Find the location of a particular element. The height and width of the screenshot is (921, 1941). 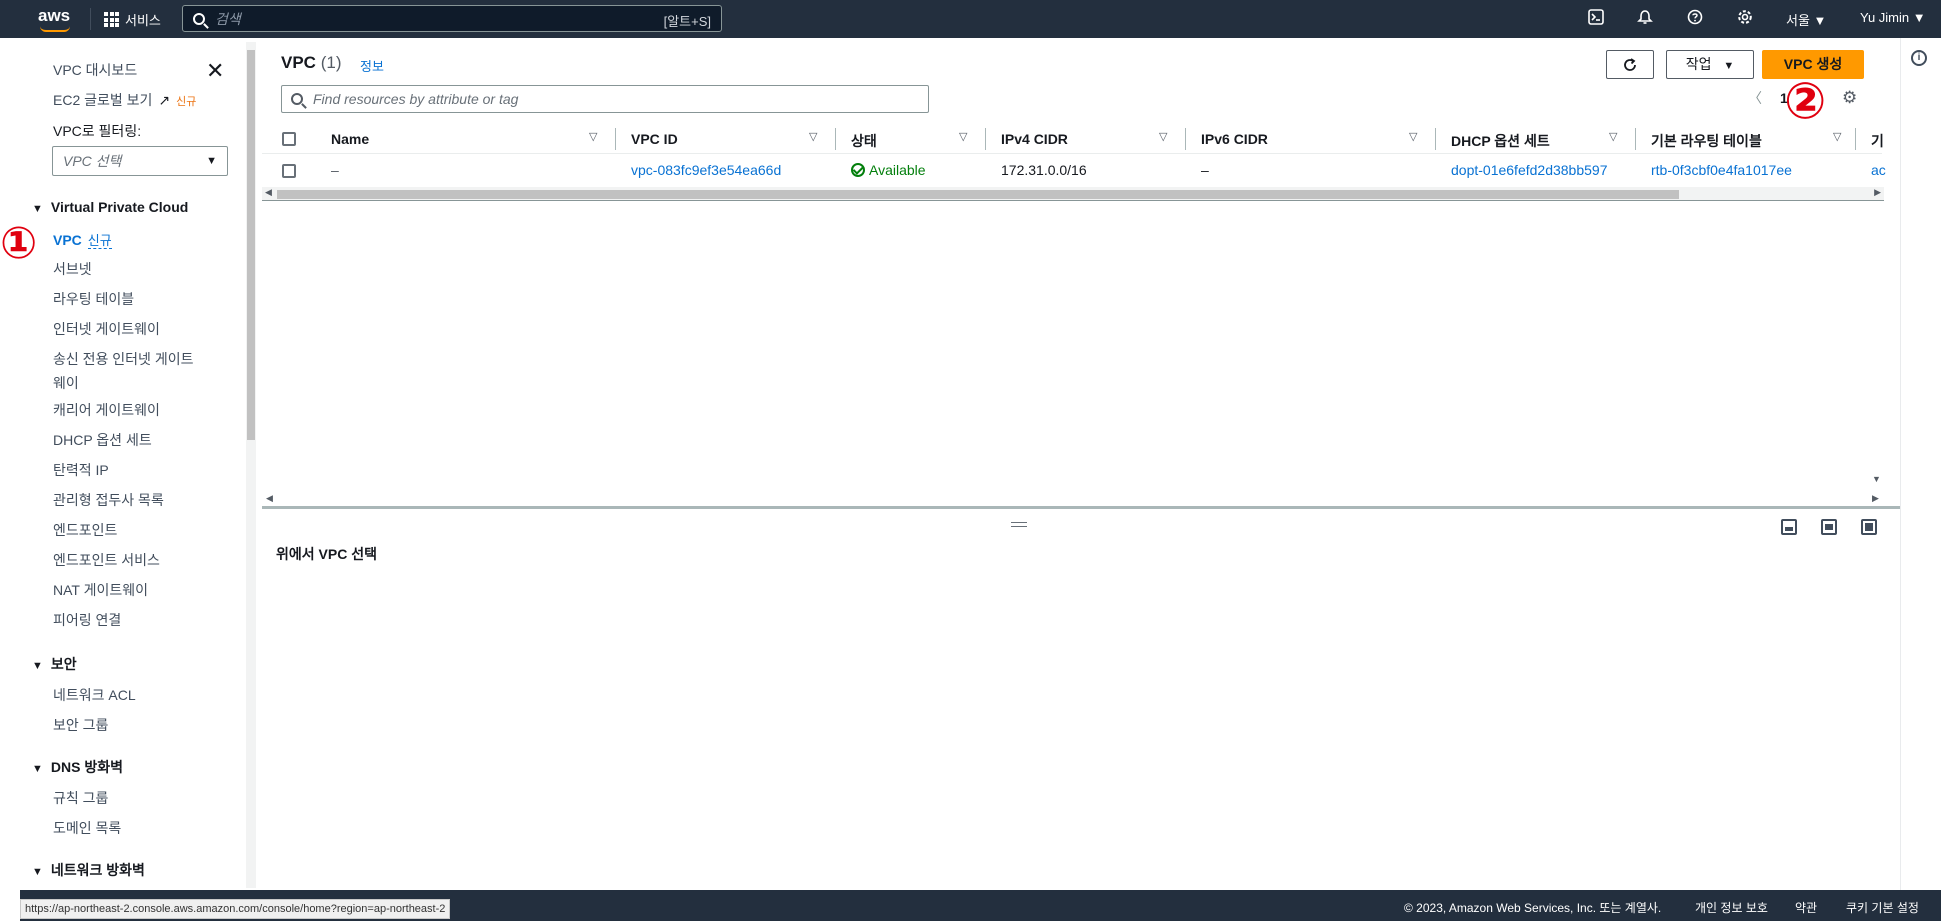

sidebar-item-dashboard: VPC 대시보드 is located at coordinates (95, 70).